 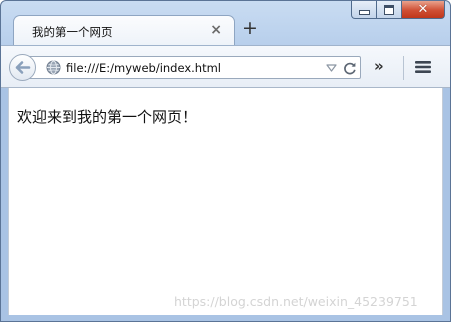 I want to click on reload-icon, so click(x=350, y=68).